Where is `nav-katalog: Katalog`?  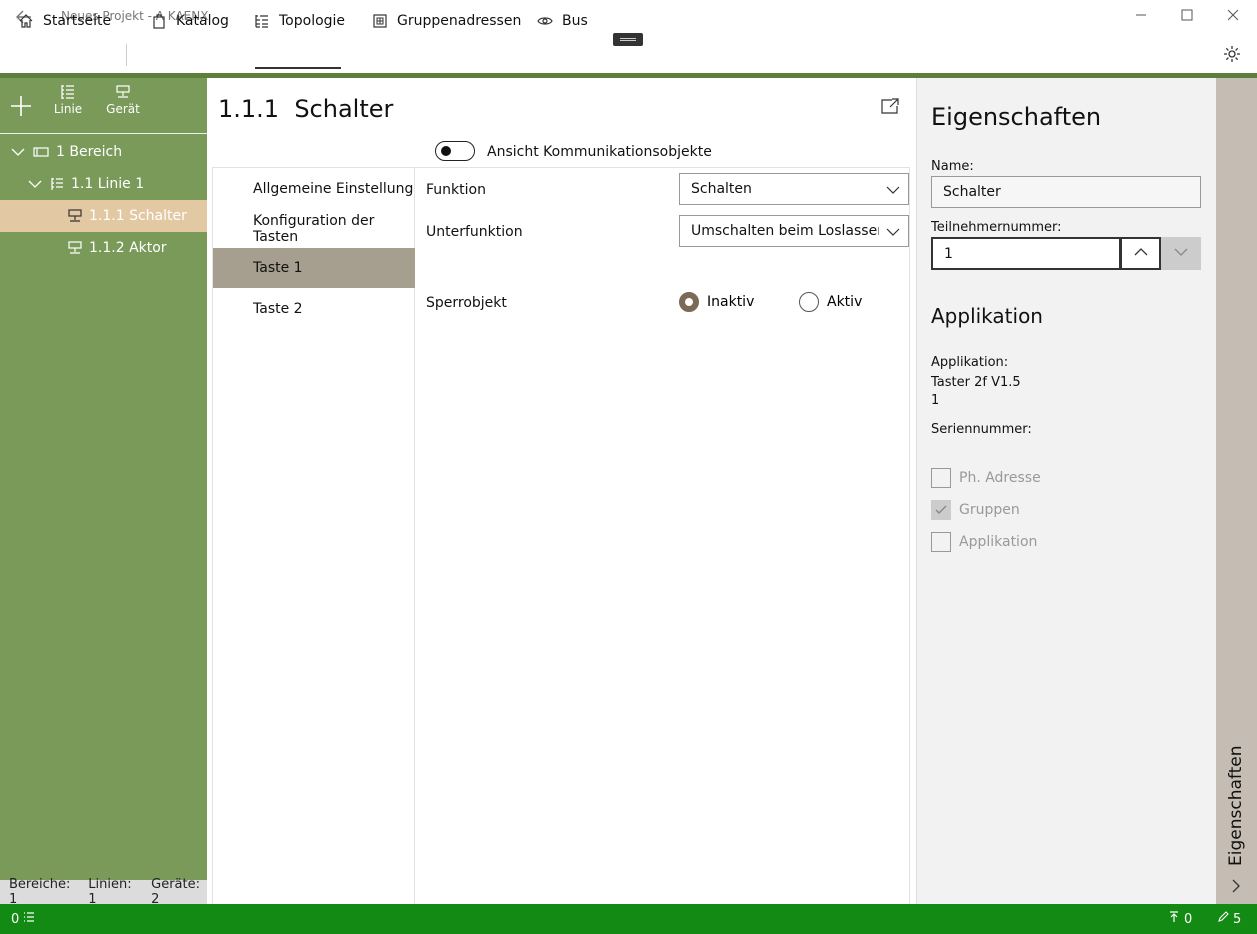
nav-katalog: Katalog is located at coordinates (190, 21).